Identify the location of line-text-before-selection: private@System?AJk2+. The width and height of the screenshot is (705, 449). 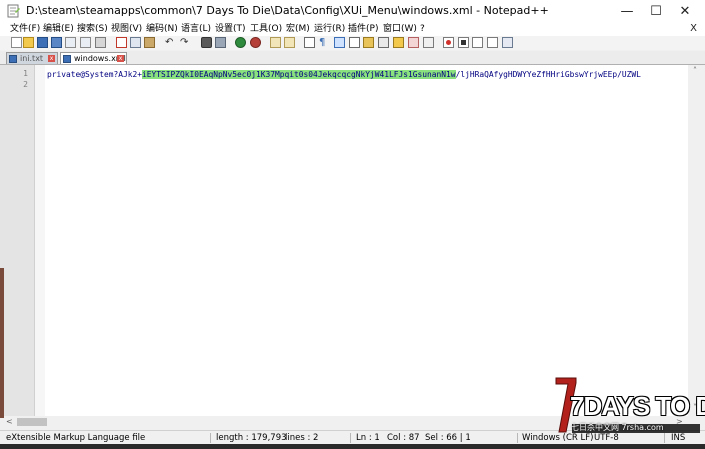
(95, 74).